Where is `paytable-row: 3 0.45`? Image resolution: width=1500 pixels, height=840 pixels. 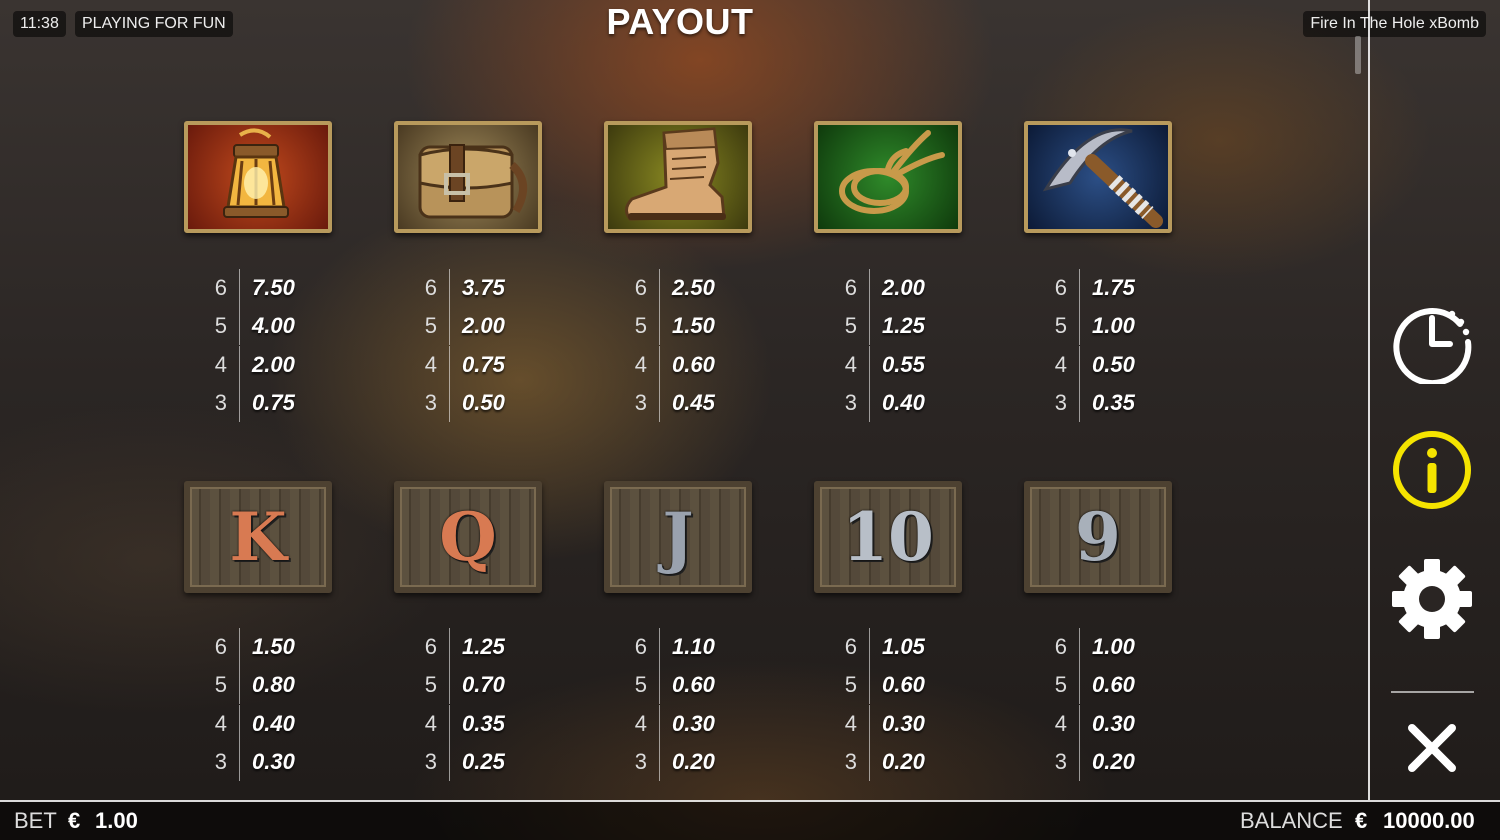
paytable-row: 3 0.45 is located at coordinates (695, 403).